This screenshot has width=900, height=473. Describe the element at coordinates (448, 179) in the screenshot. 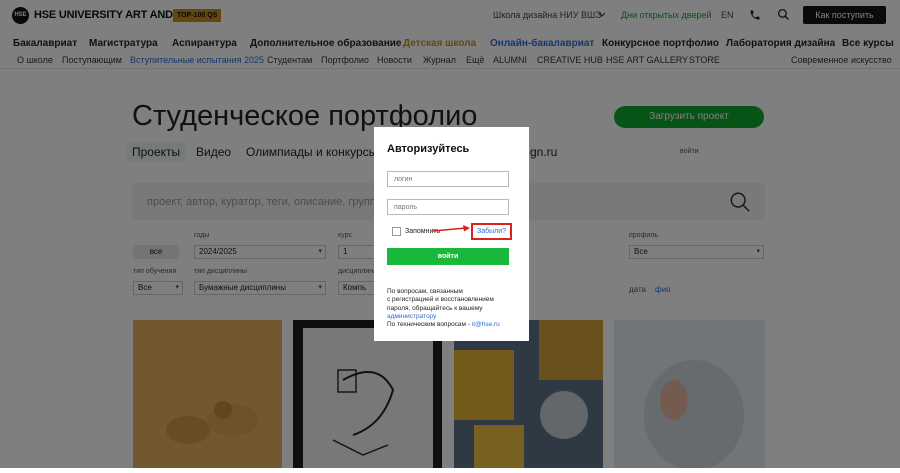

I see `login-input` at that location.